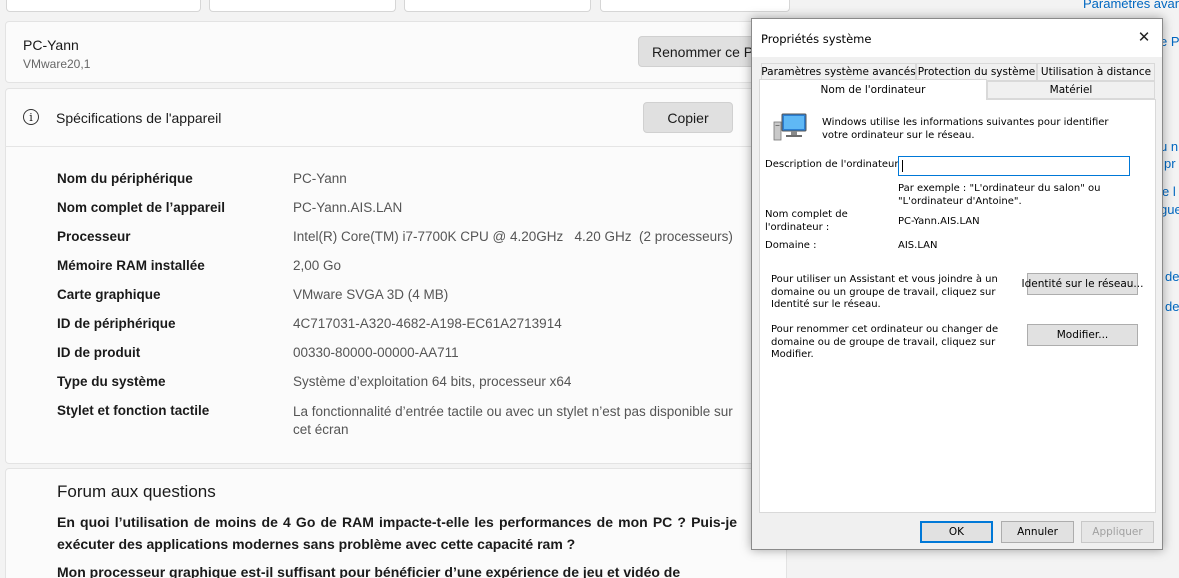 The height and width of the screenshot is (578, 1179). What do you see at coordinates (348, 207) in the screenshot?
I see `spec-value: PC-Yann.AIS.LAN` at bounding box center [348, 207].